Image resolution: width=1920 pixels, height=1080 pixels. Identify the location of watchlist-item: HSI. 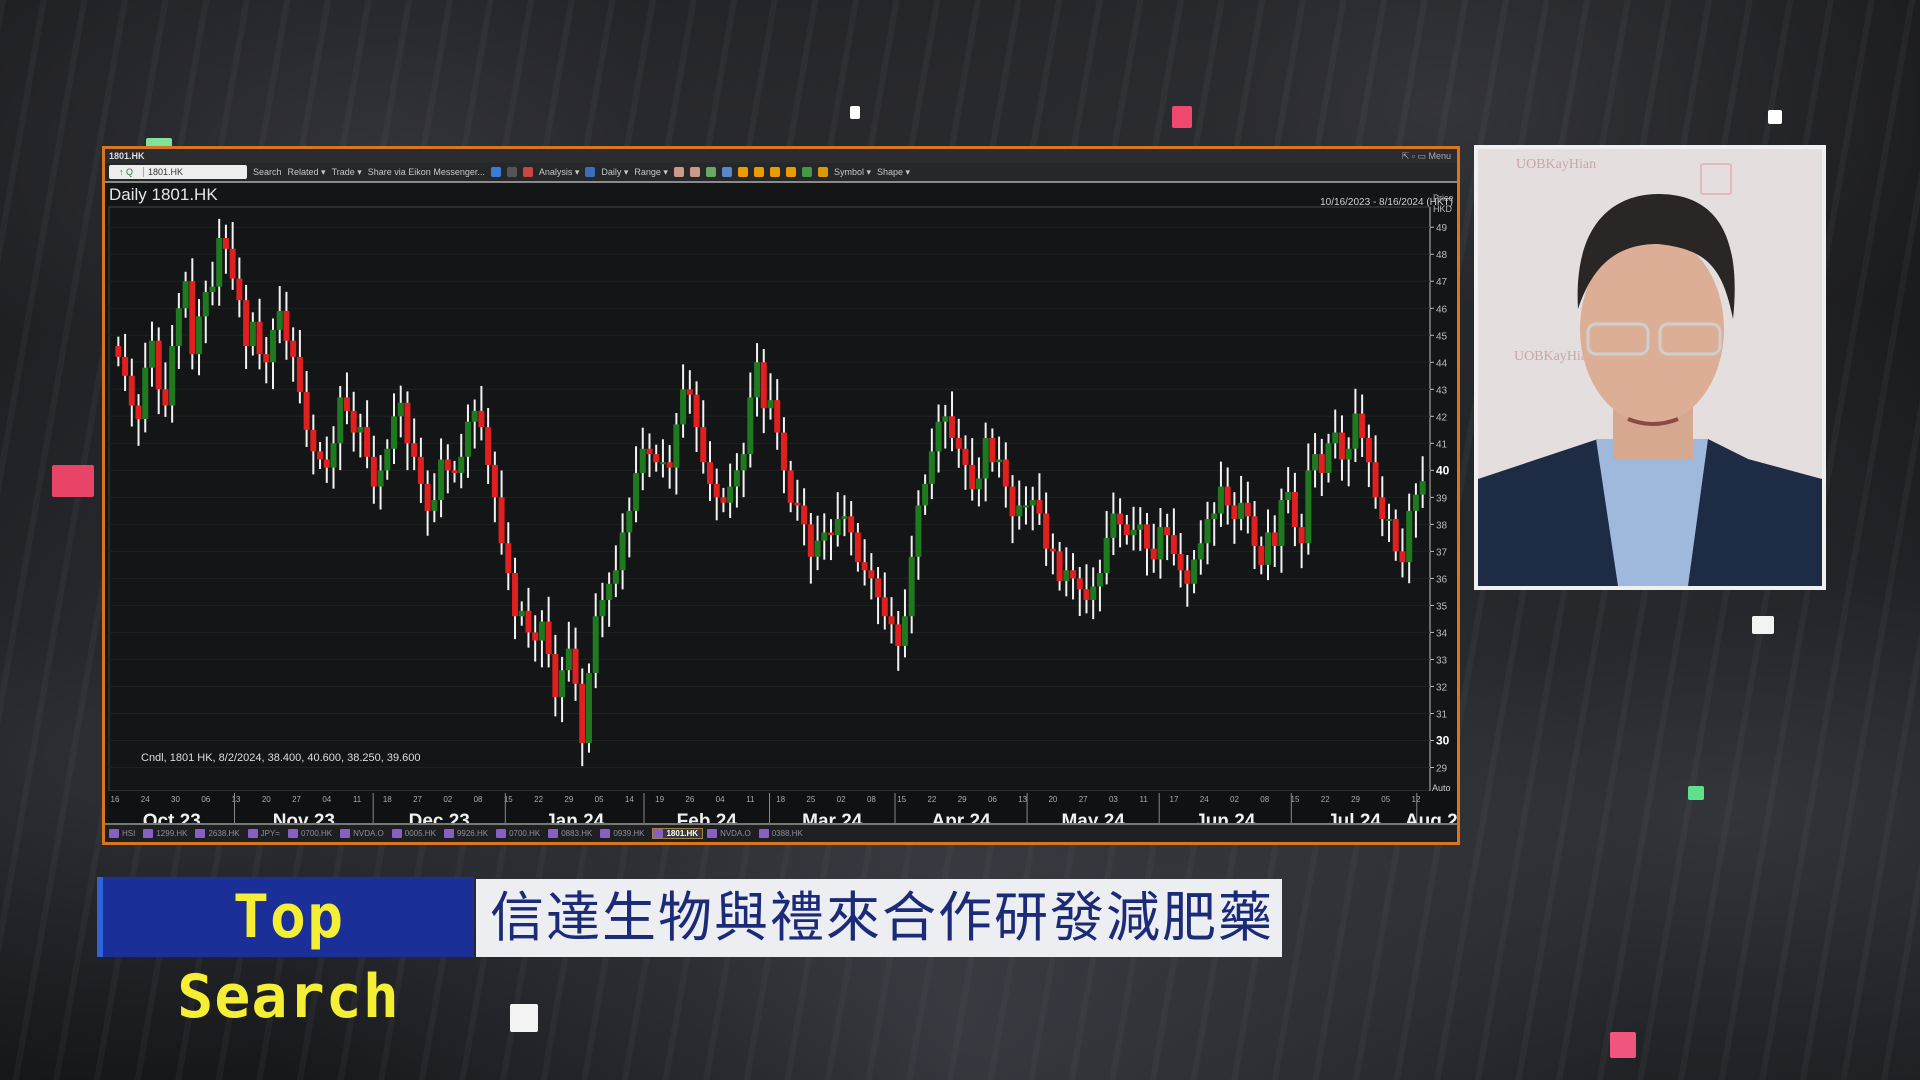
(124, 833).